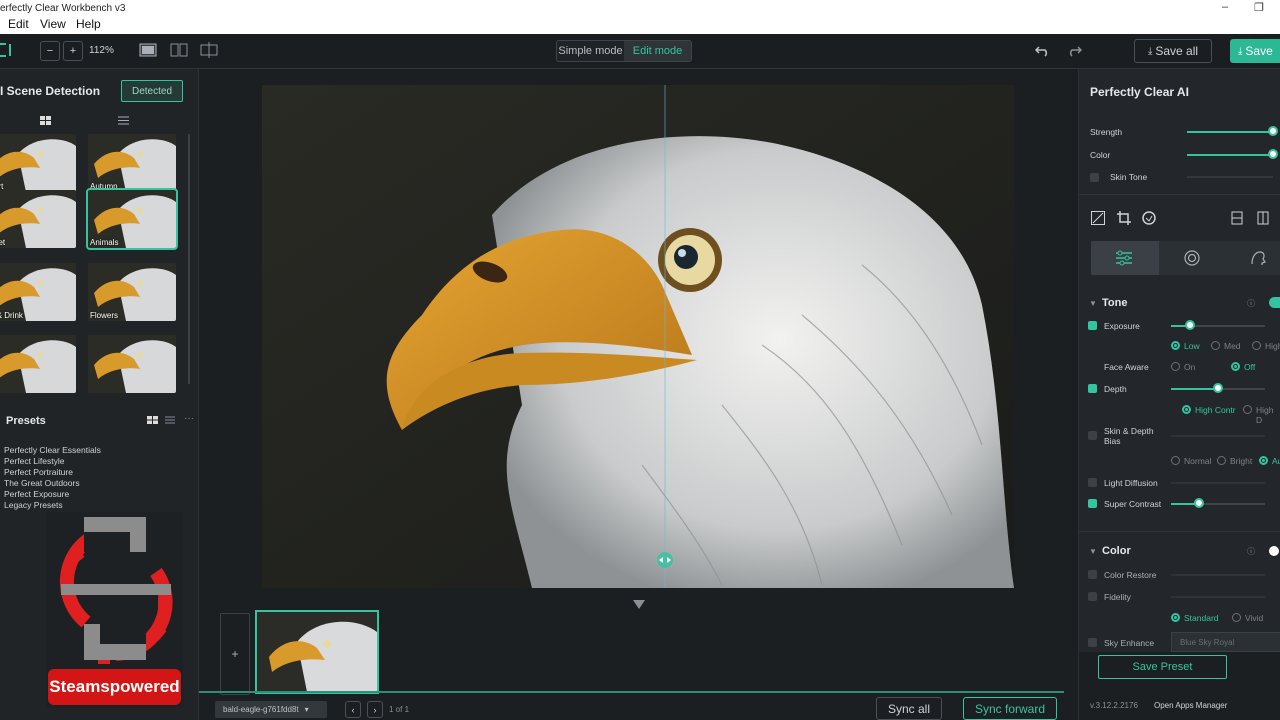 The image size is (1280, 720). I want to click on minimize-icon: –, so click(1225, 7).